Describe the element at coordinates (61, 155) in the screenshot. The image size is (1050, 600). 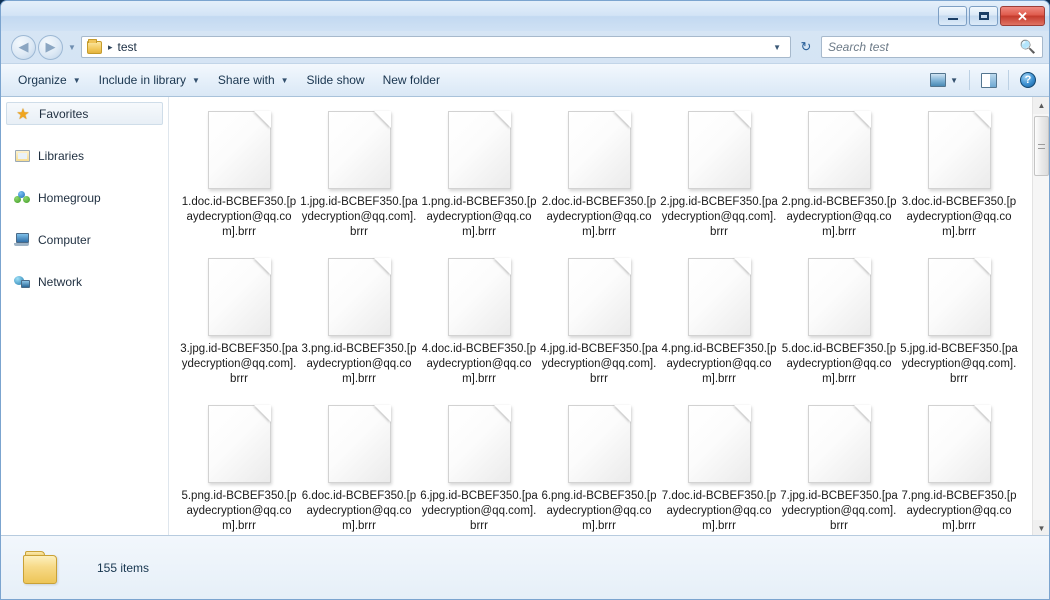
I see `sidebar-item-label: Libraries` at that location.